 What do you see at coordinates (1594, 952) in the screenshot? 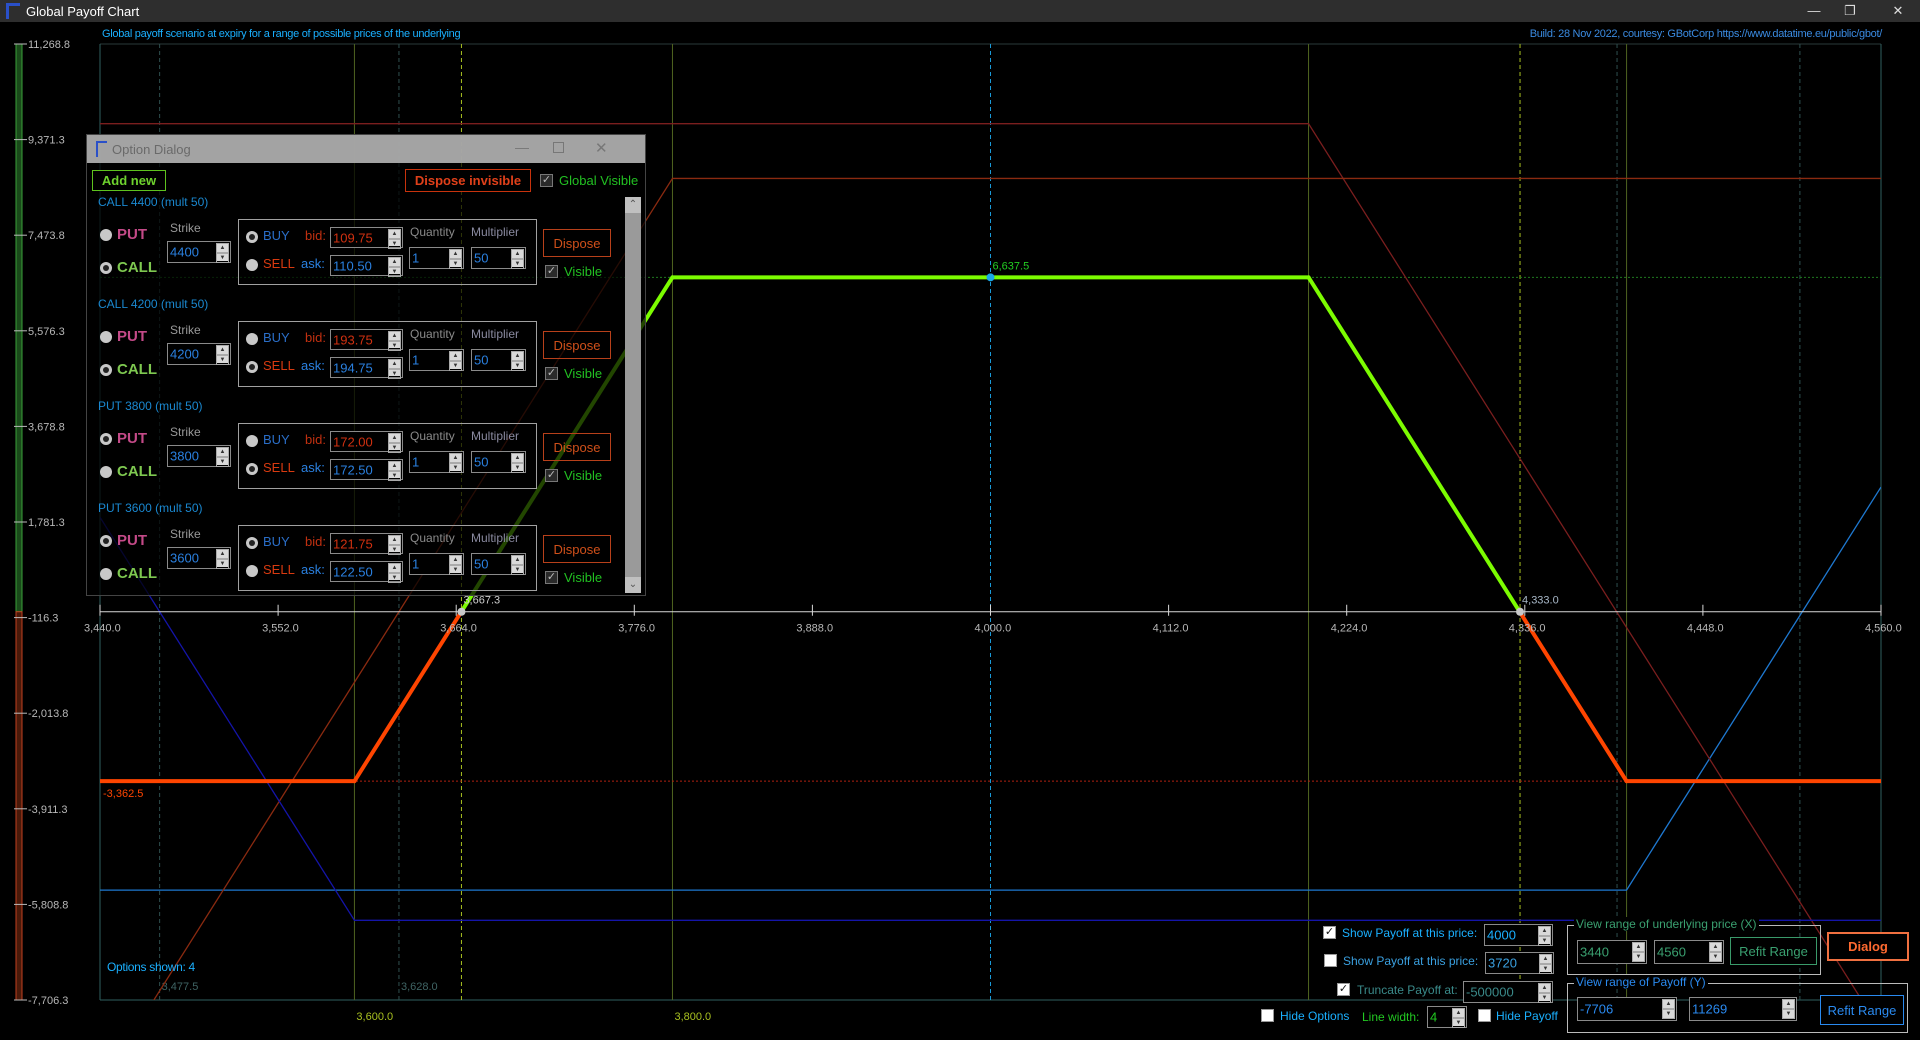
I see `x-range-min-input-value: 3440` at bounding box center [1594, 952].